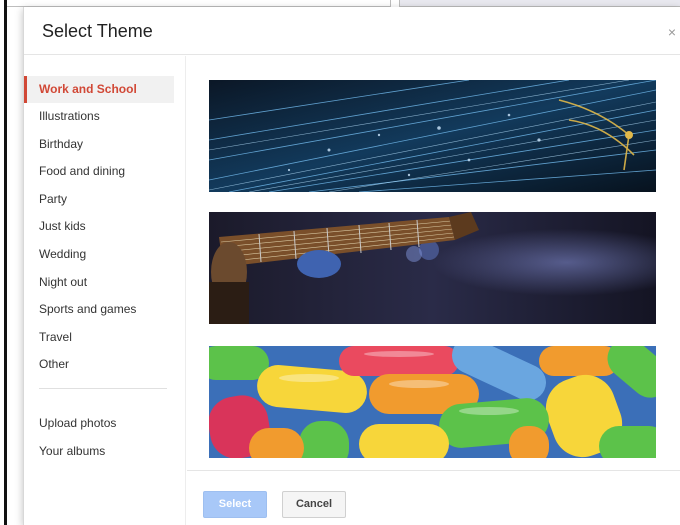 The width and height of the screenshot is (680, 525). Describe the element at coordinates (343, 3) in the screenshot. I see `background-page-strip` at that location.